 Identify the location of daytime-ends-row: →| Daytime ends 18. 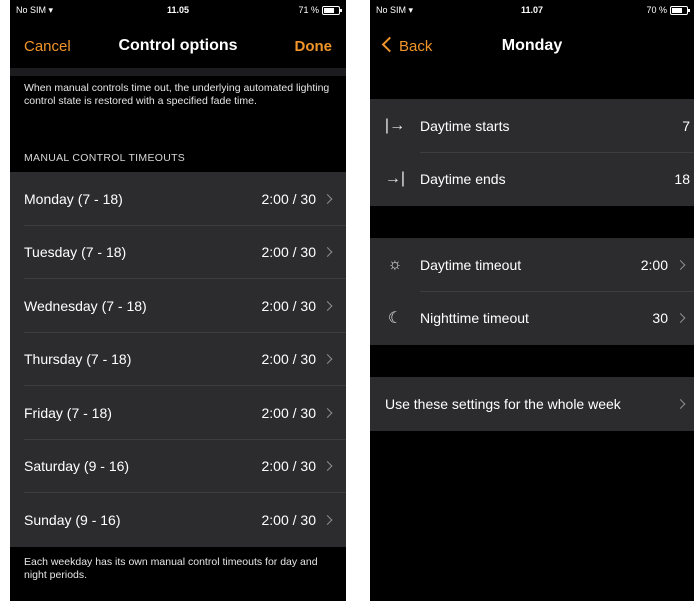
(532, 179).